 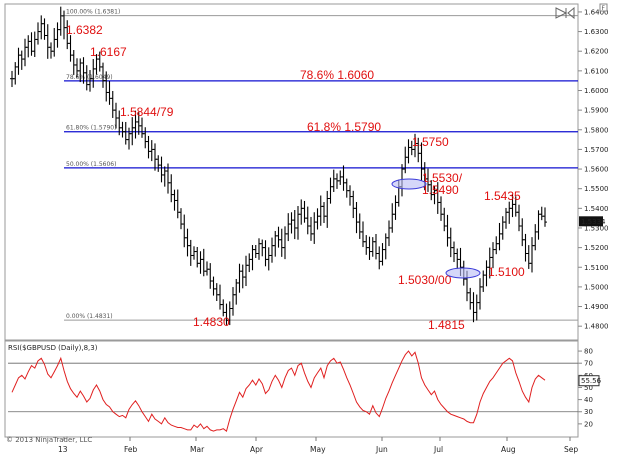 I want to click on fib-level-label: 61.80% (1.5790), so click(x=91, y=128).